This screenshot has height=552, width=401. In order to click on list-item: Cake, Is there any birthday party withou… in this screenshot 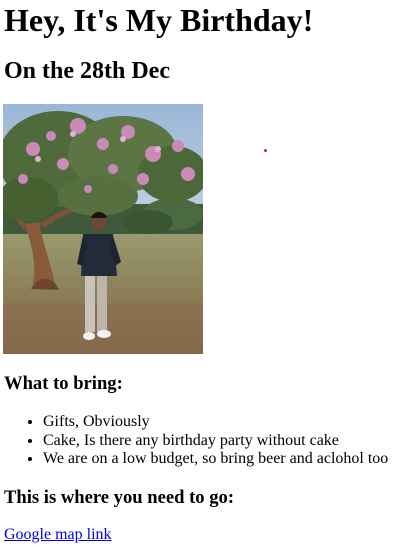, I will do `click(215, 441)`.